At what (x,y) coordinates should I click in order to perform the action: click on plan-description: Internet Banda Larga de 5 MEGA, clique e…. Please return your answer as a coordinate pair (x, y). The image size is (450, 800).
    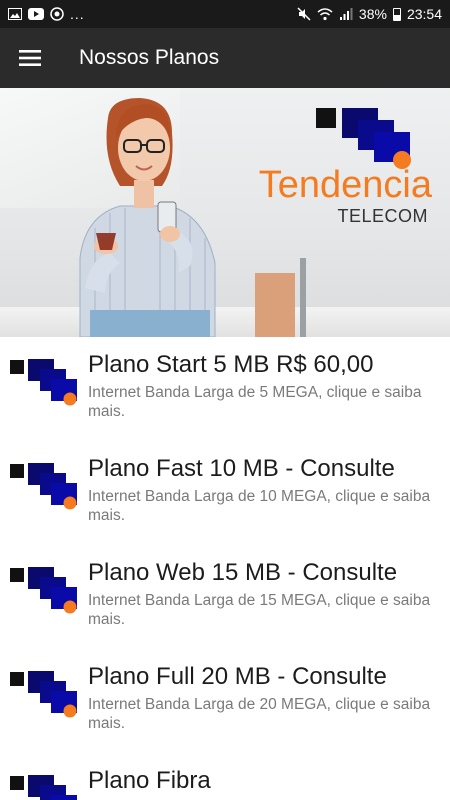
    Looking at the image, I should click on (255, 402).